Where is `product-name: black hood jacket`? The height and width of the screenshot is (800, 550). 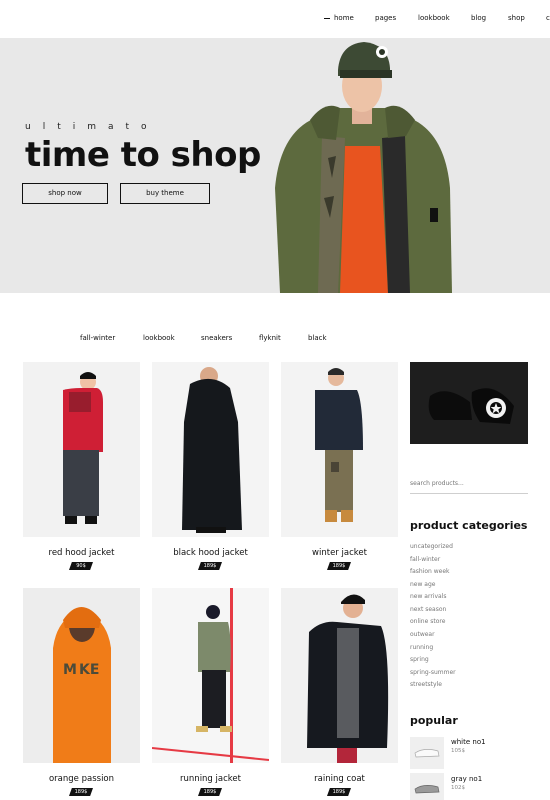 product-name: black hood jacket is located at coordinates (210, 553).